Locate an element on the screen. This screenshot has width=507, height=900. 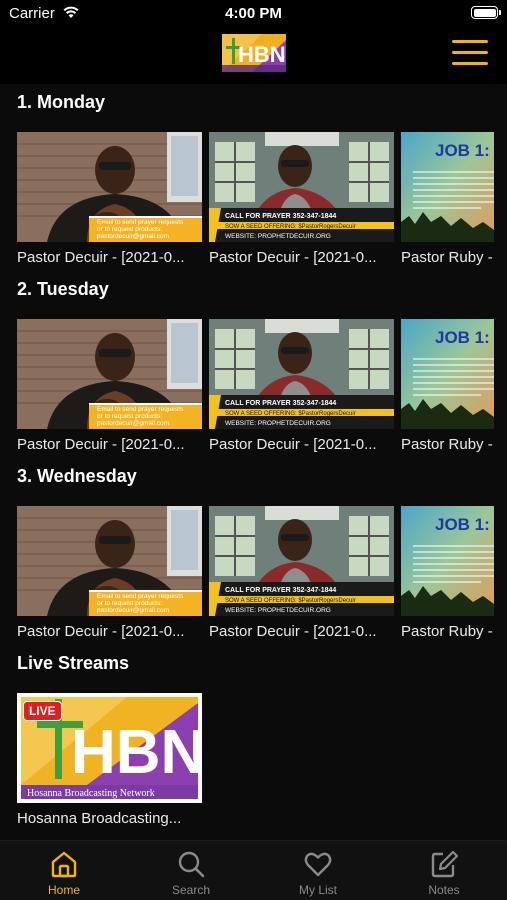
tab-my-list: My List is located at coordinates (318, 873).